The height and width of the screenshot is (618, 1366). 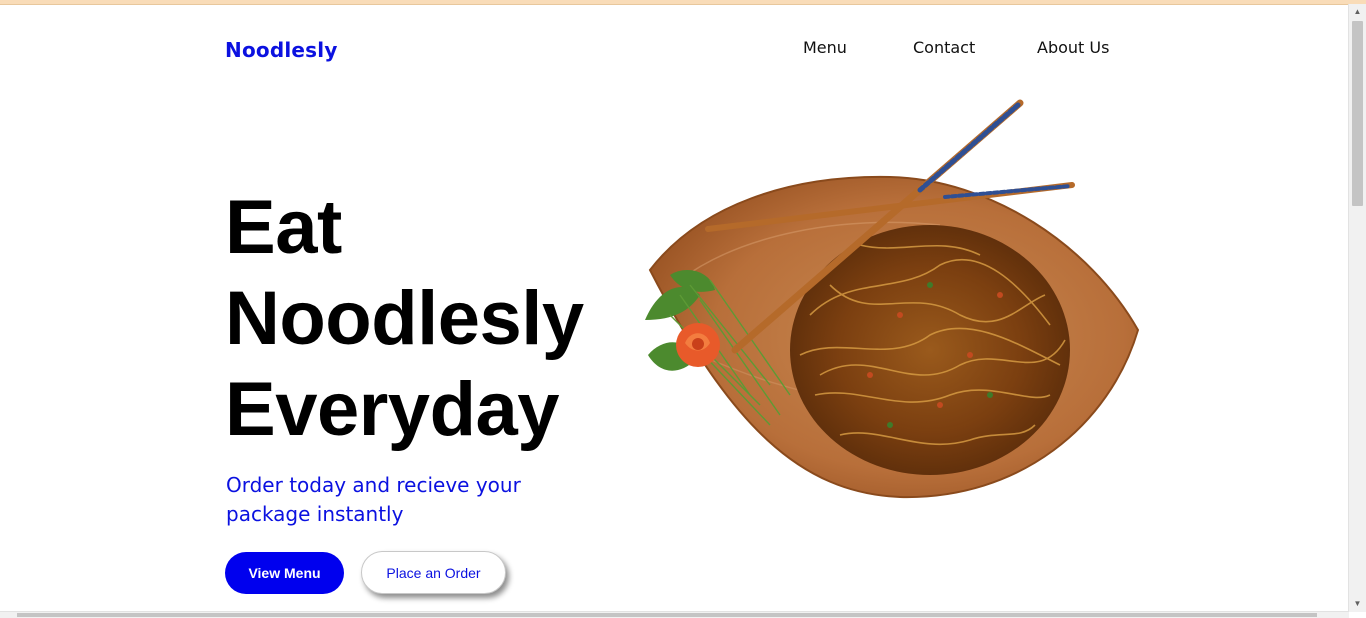 I want to click on horizontal-scrollbar, so click(x=674, y=614).